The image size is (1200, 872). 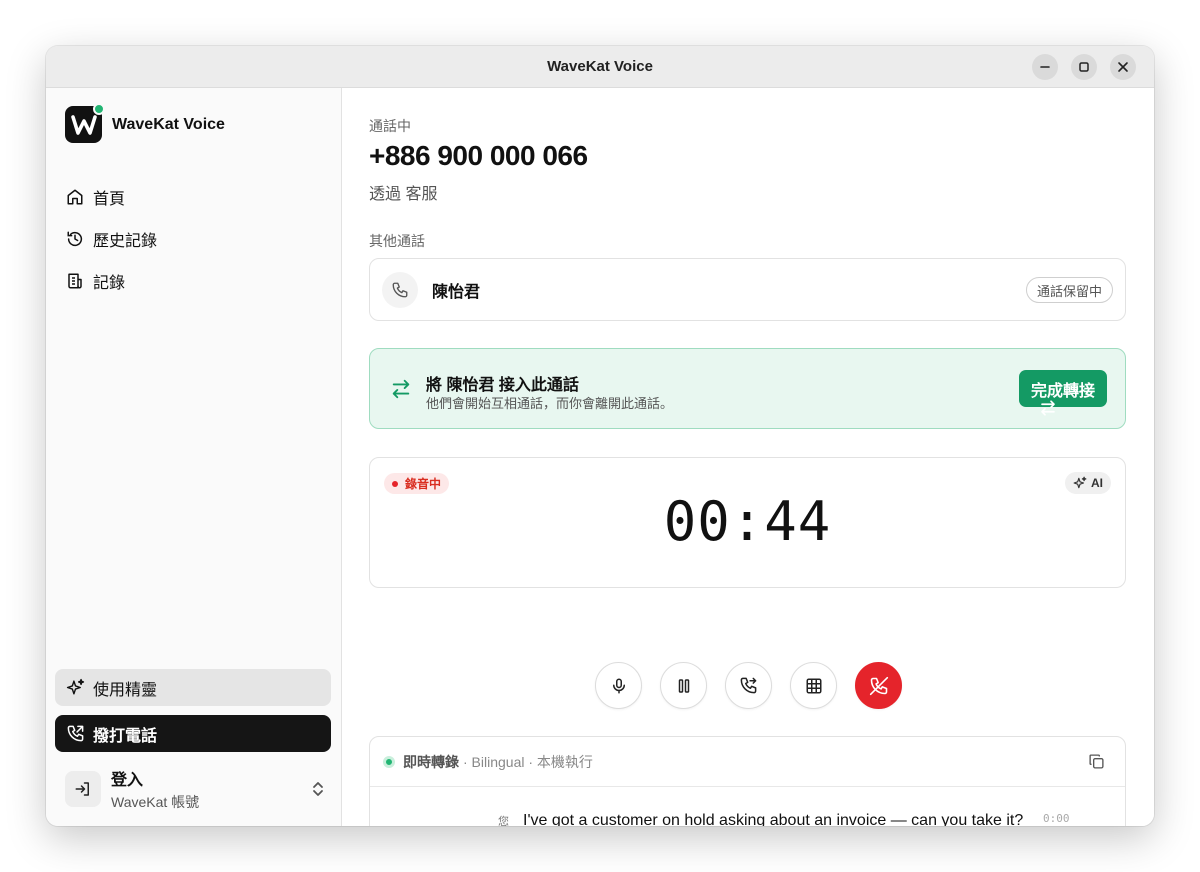 What do you see at coordinates (109, 199) in the screenshot?
I see `sidebar-item-label: 首頁` at bounding box center [109, 199].